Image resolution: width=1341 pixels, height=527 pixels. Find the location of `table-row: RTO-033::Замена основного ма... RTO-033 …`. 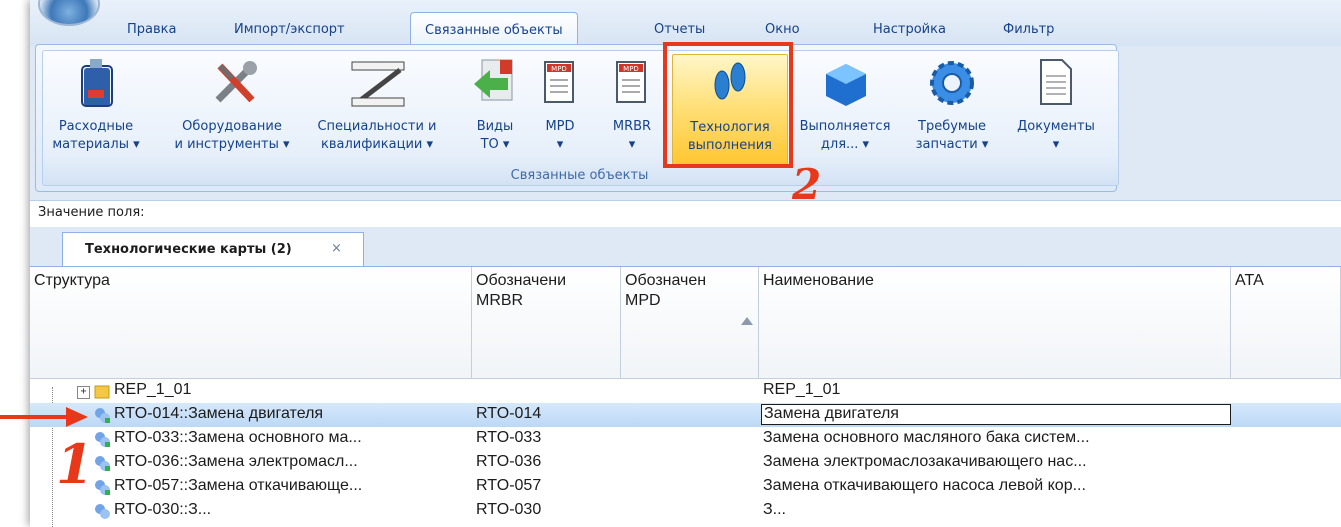

table-row: RTO-033::Замена основного ма... RTO-033 … is located at coordinates (685, 439).